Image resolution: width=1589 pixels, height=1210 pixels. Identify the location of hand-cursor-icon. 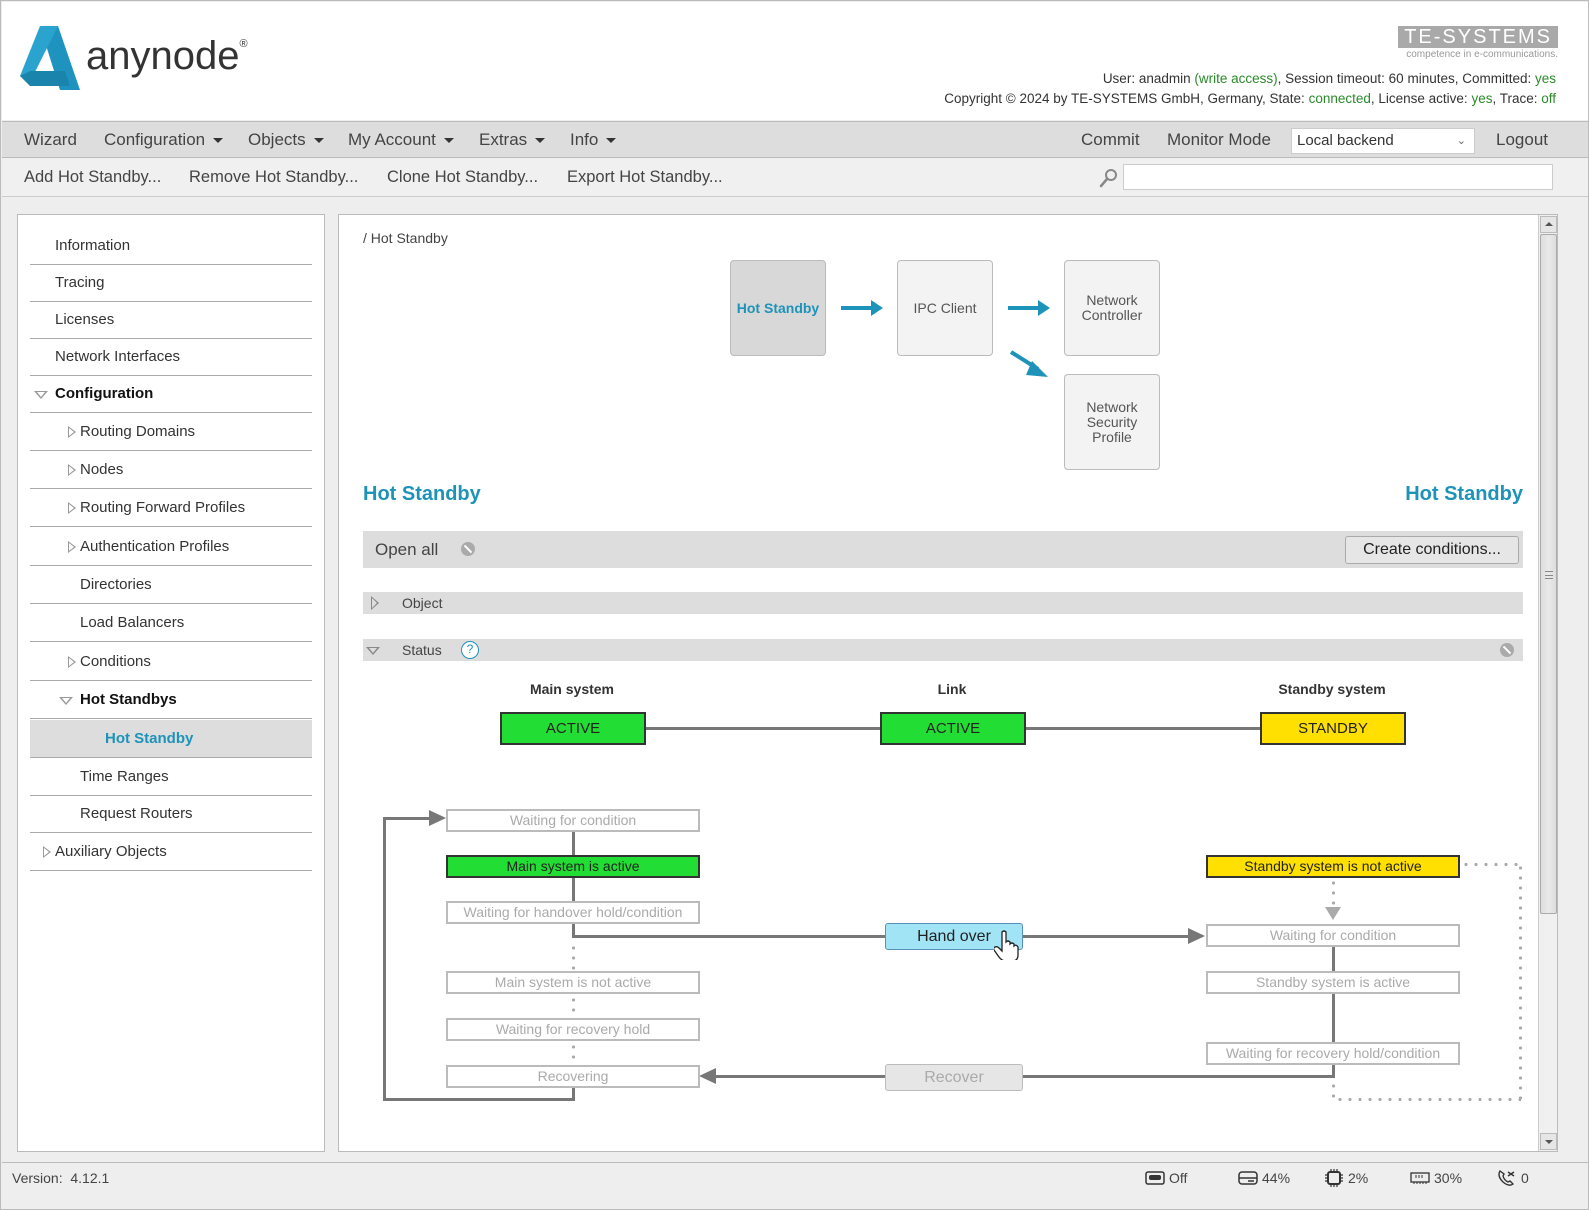
(1006, 945).